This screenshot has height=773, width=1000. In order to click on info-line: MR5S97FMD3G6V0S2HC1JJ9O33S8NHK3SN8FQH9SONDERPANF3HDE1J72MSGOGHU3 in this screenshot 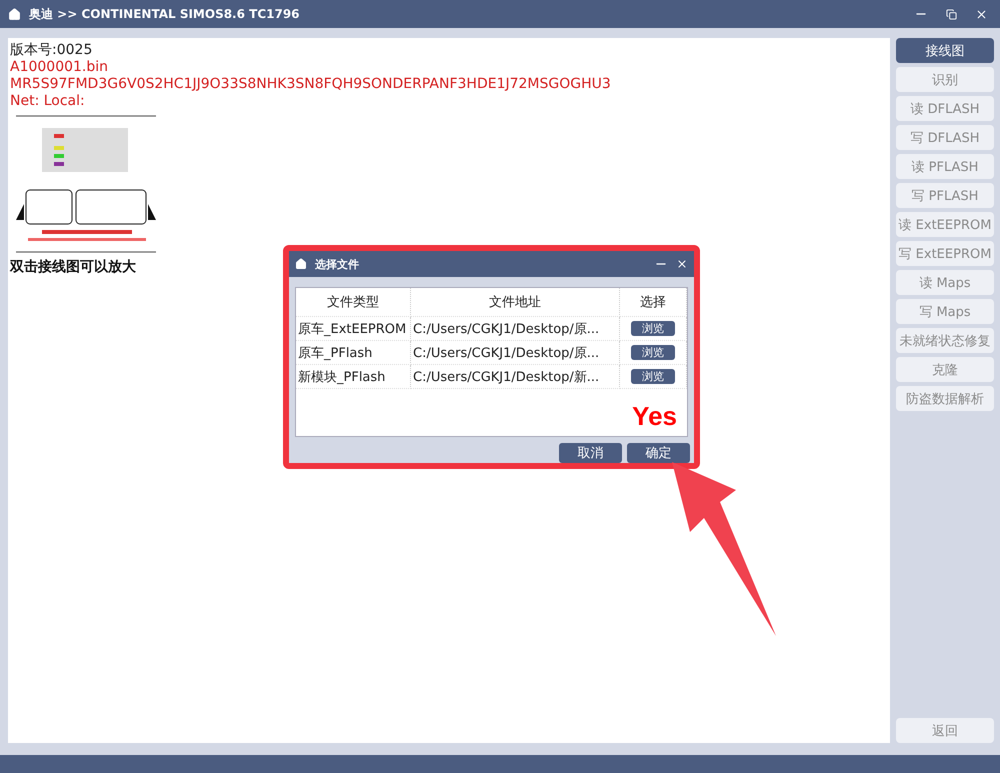, I will do `click(310, 84)`.